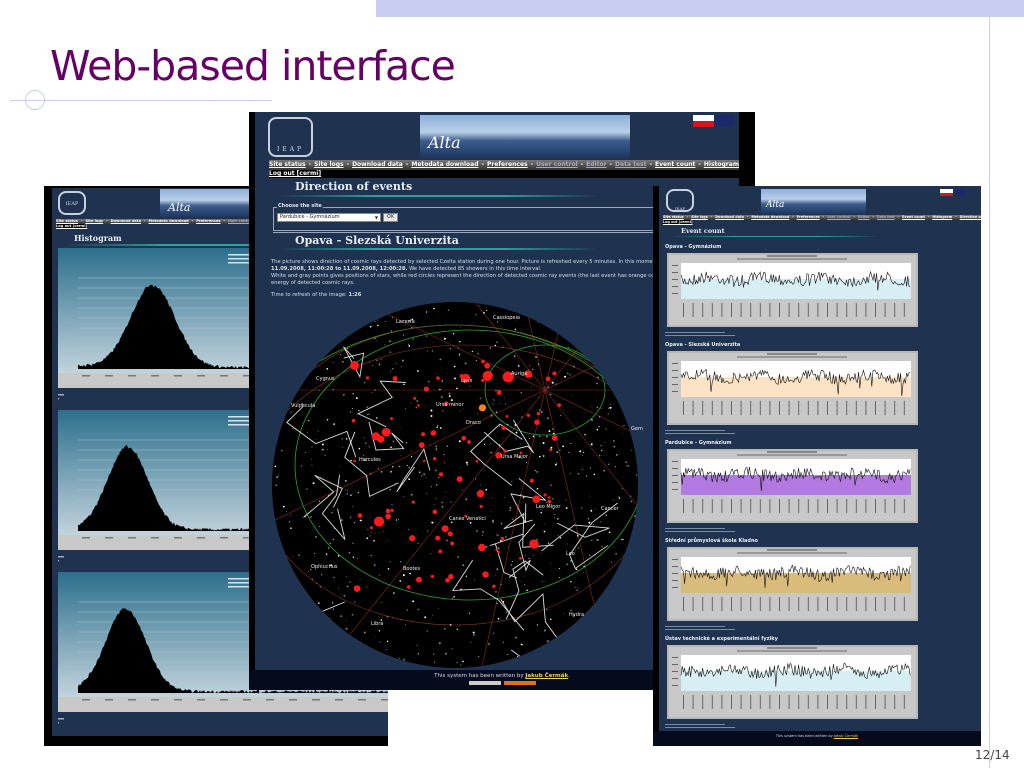 This screenshot has height=768, width=1024. What do you see at coordinates (390, 217) in the screenshot?
I see `ok-button: OK` at bounding box center [390, 217].